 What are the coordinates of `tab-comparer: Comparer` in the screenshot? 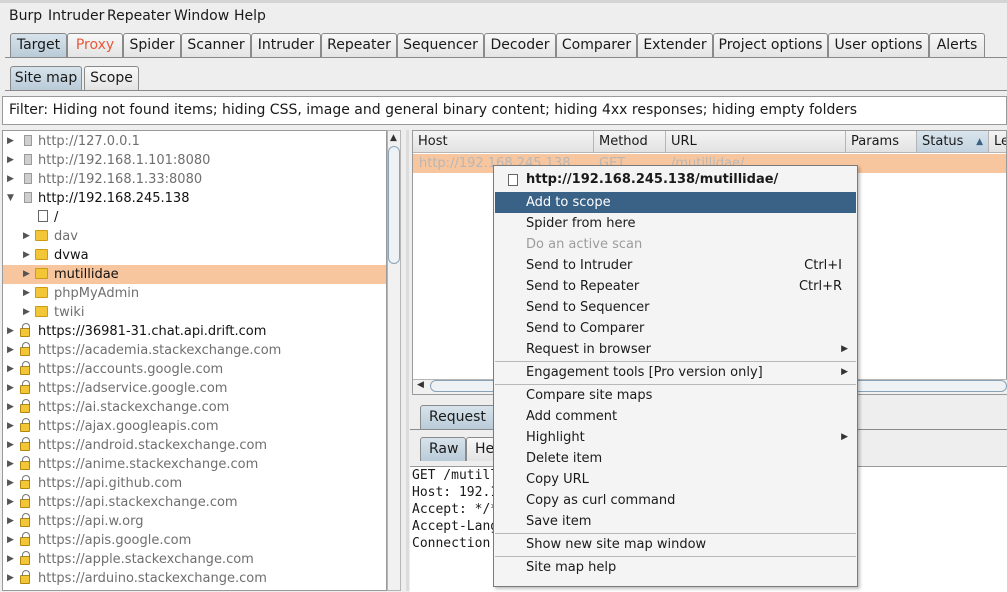 It's located at (596, 45).